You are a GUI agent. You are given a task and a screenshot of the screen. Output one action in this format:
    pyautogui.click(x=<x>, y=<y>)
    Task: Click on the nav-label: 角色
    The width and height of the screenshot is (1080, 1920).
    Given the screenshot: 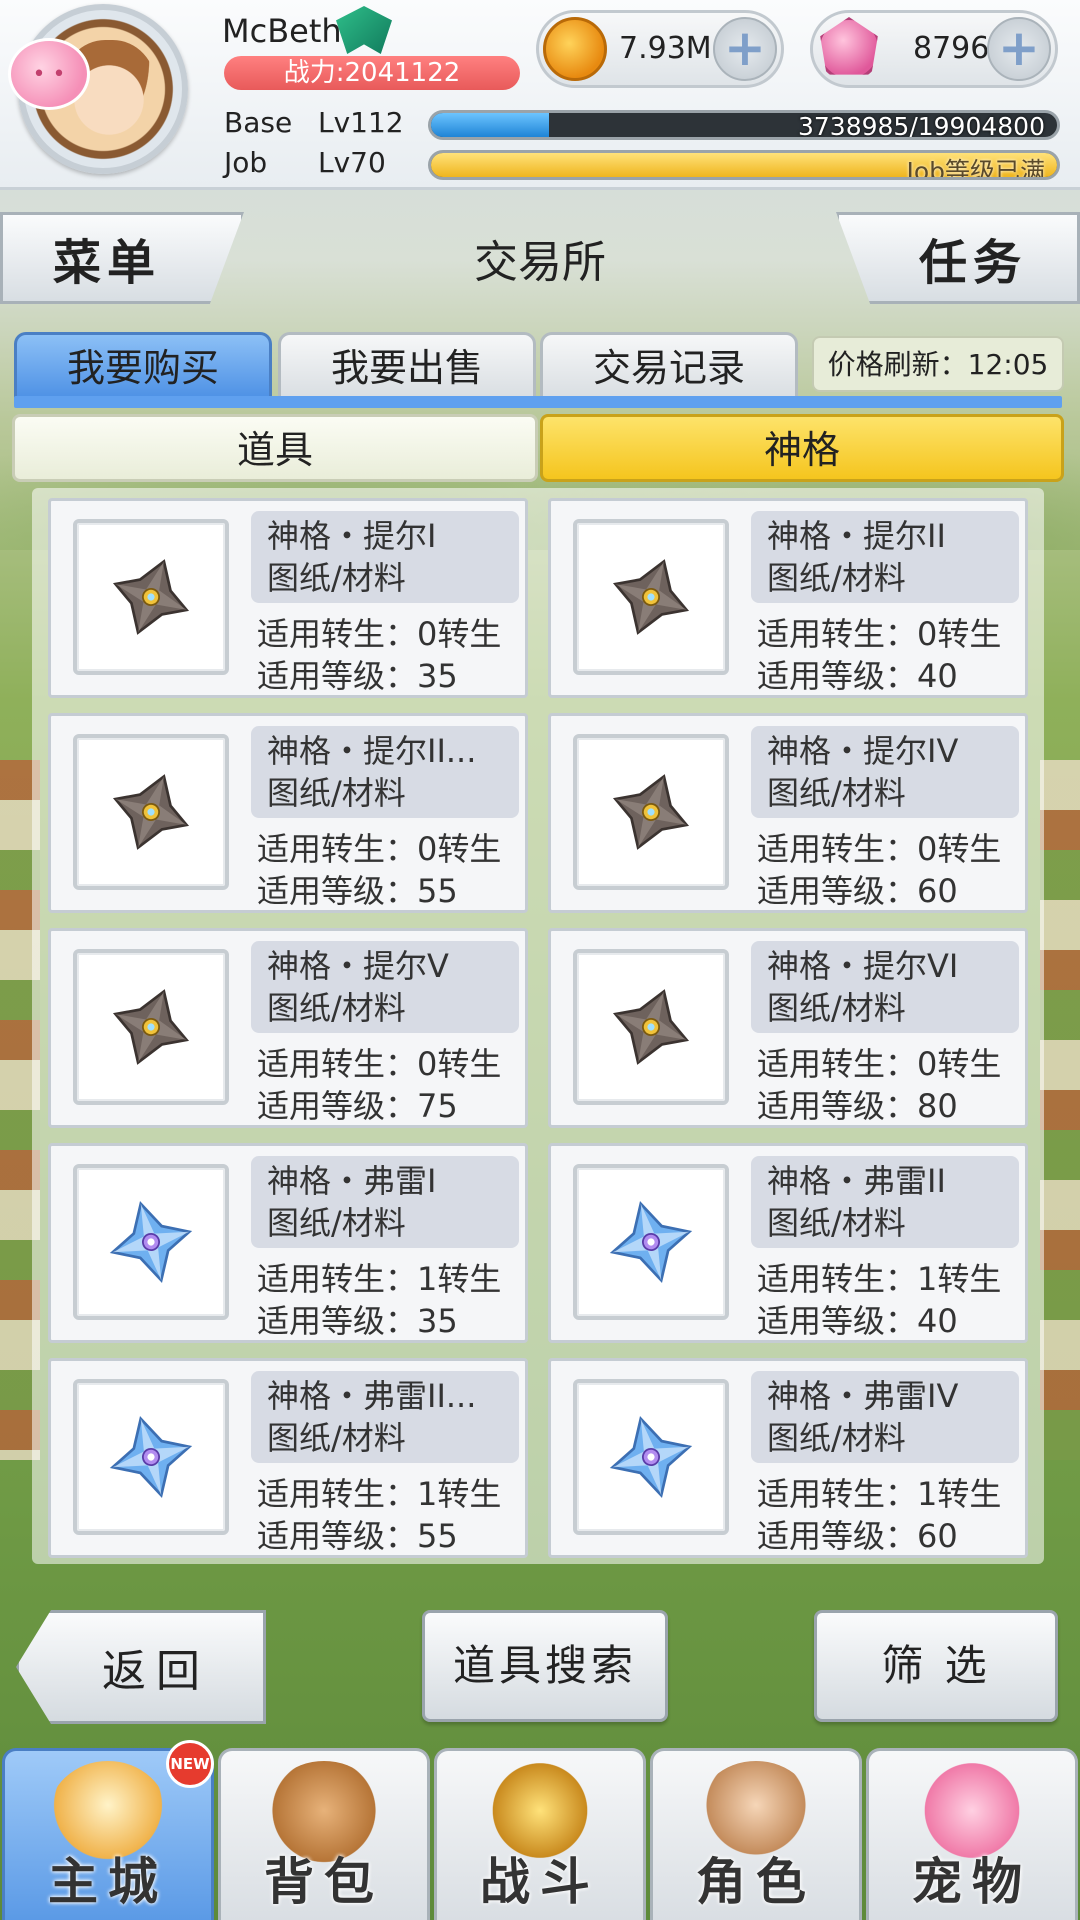 What is the action you would take?
    pyautogui.click(x=756, y=1882)
    